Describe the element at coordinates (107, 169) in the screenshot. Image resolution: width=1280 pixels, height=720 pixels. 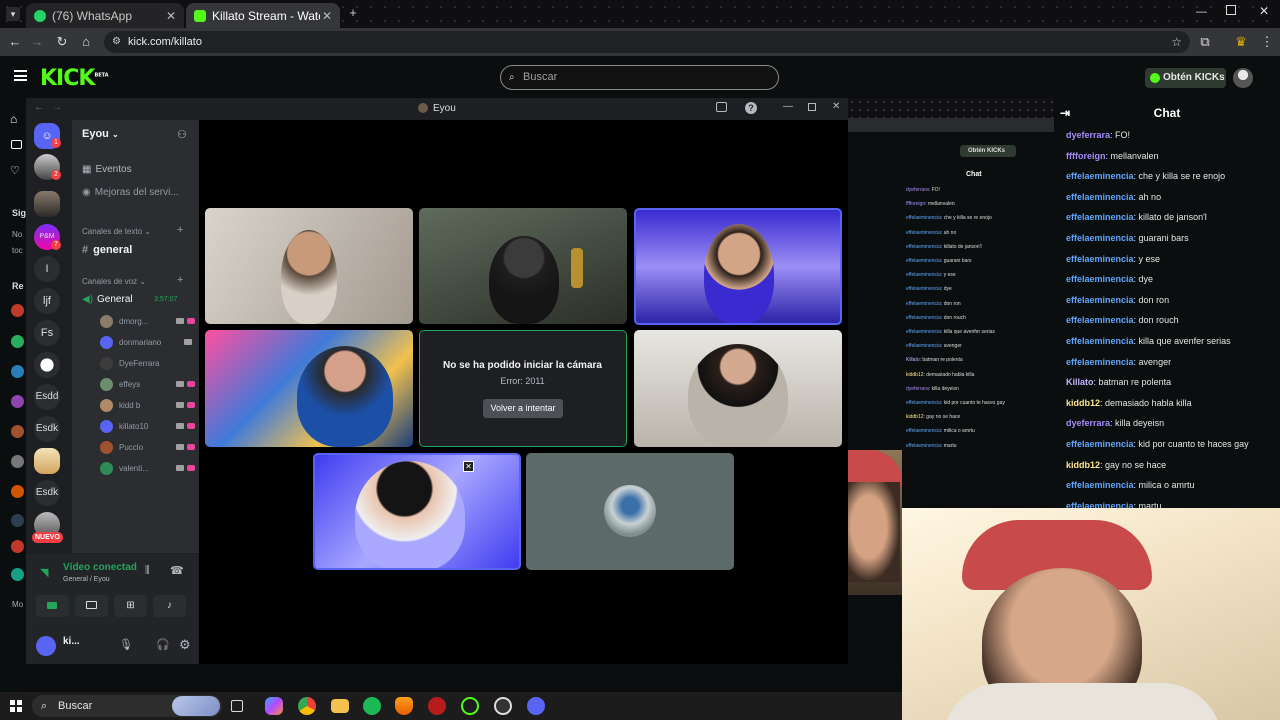
I see `events-item: ▦ Eventos` at that location.